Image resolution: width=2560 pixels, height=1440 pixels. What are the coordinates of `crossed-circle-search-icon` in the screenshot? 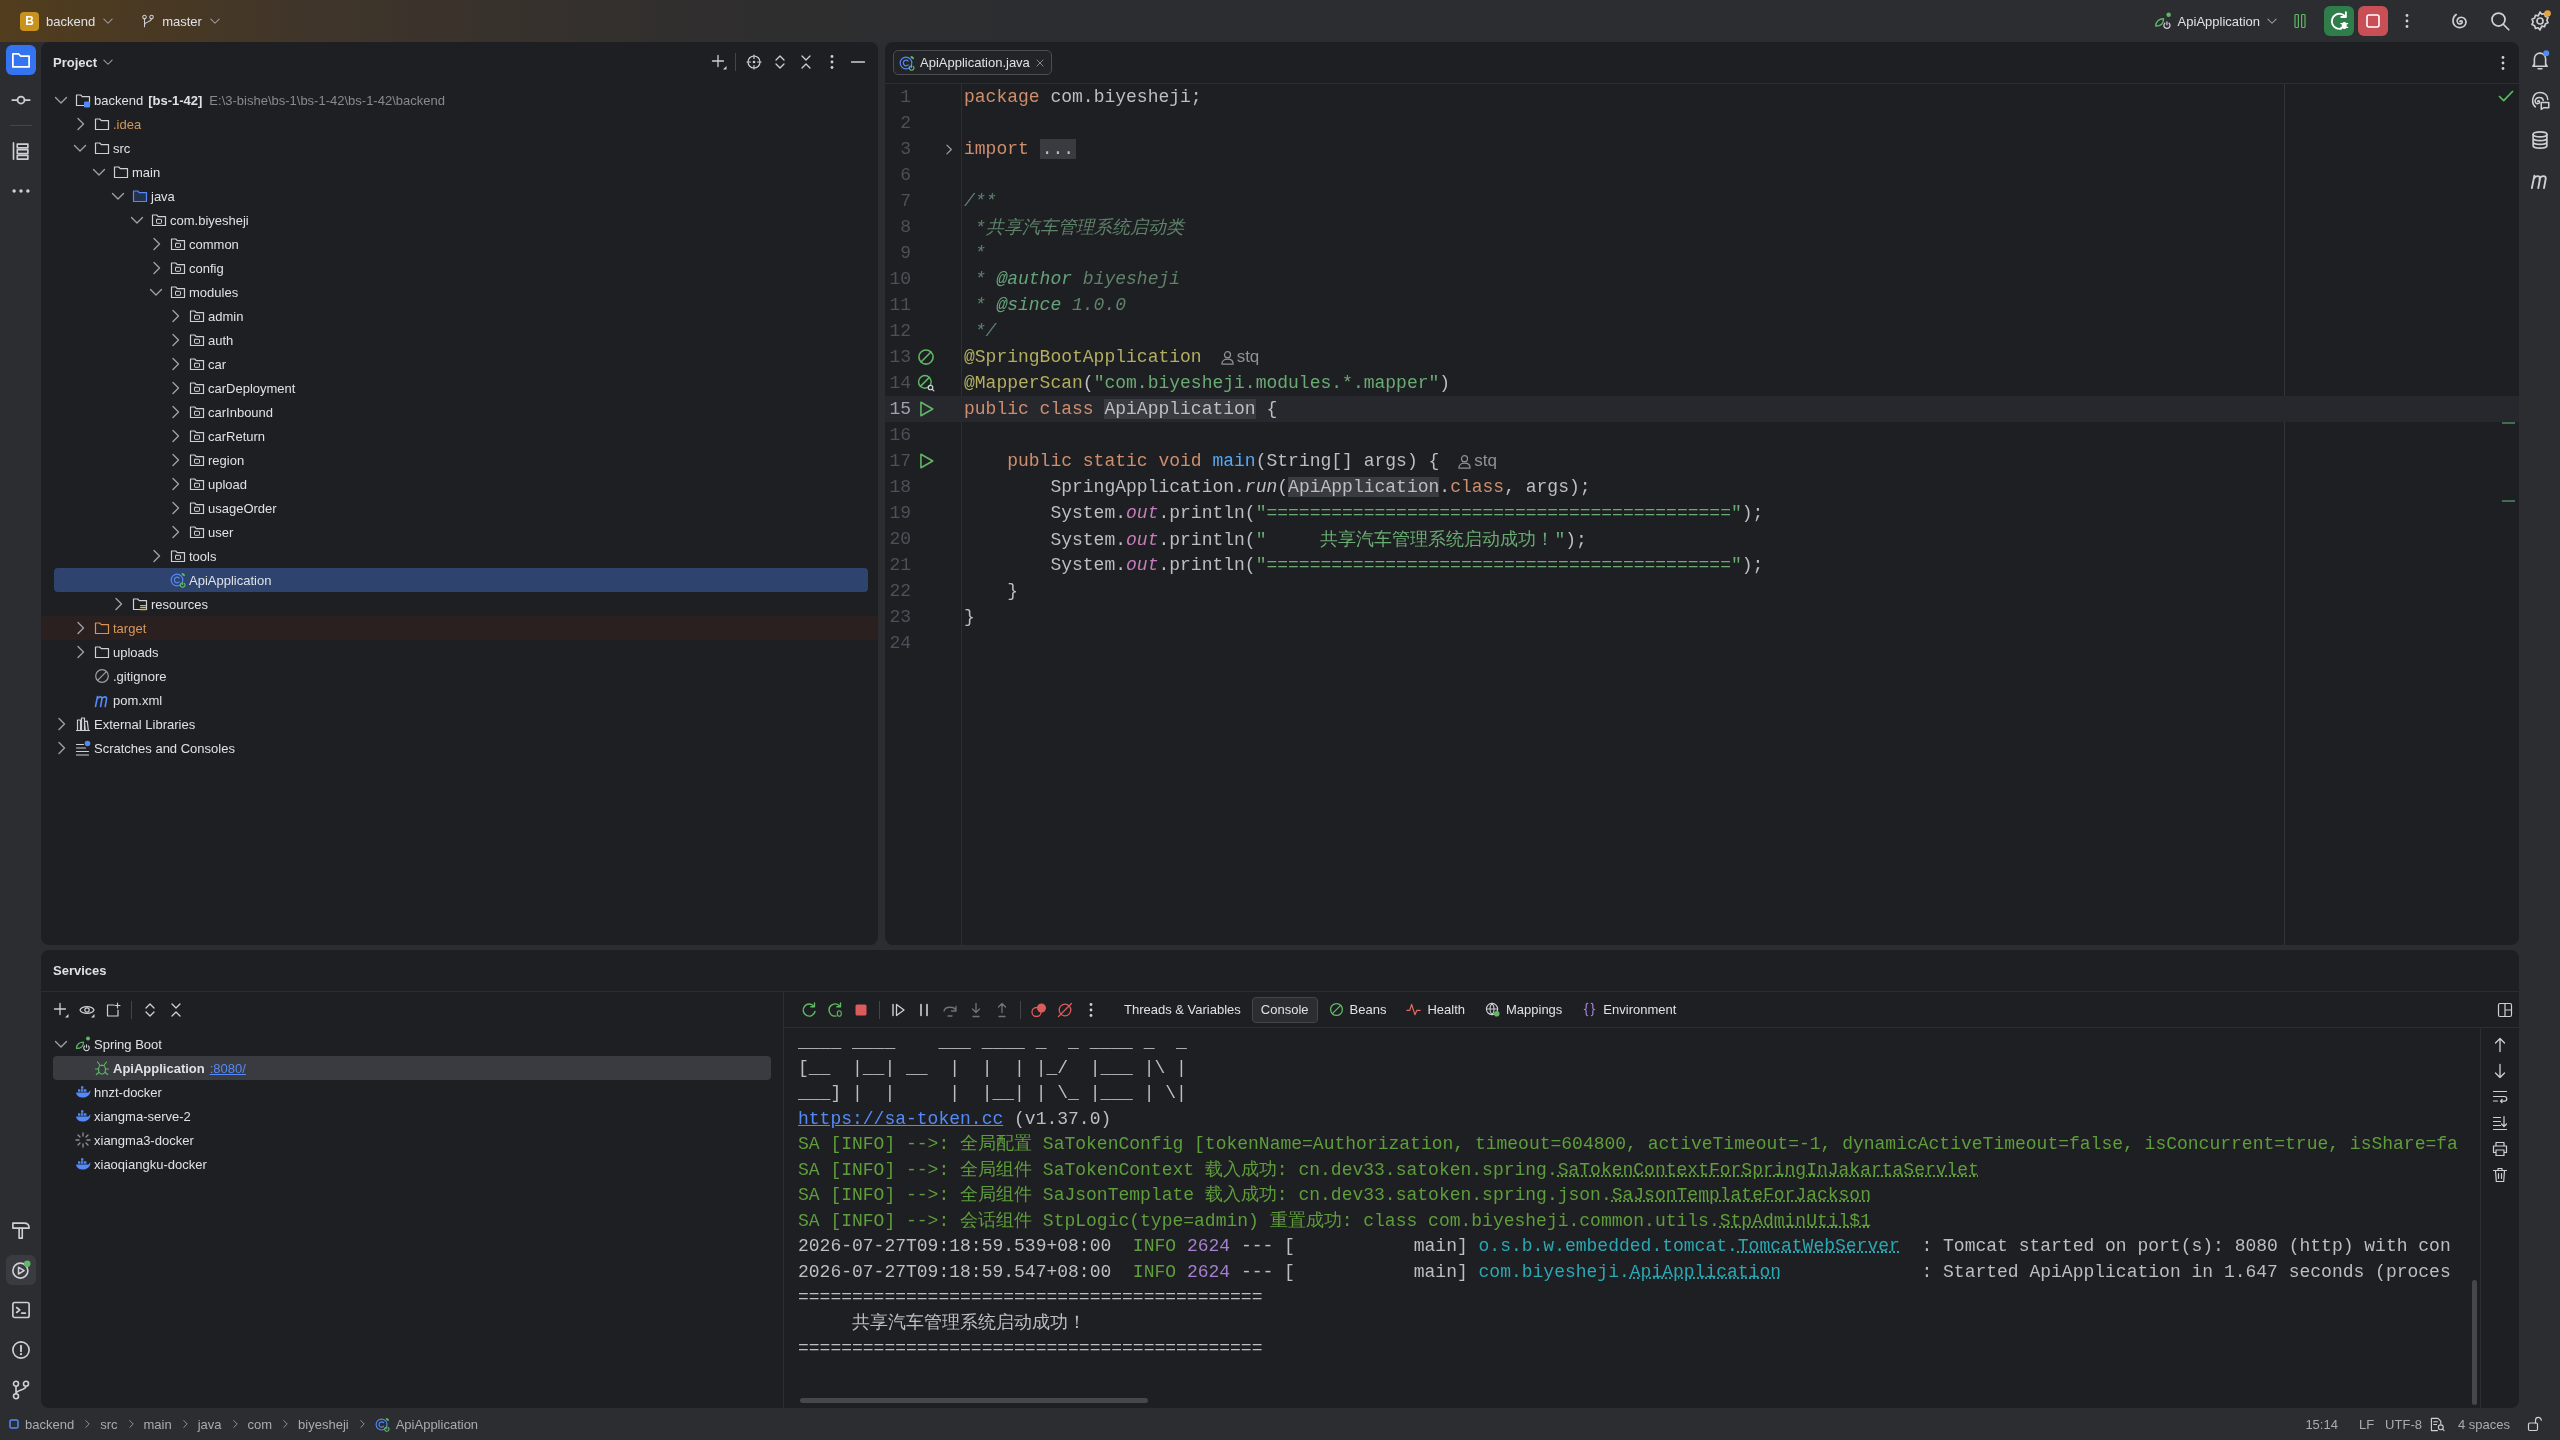 It's located at (926, 383).